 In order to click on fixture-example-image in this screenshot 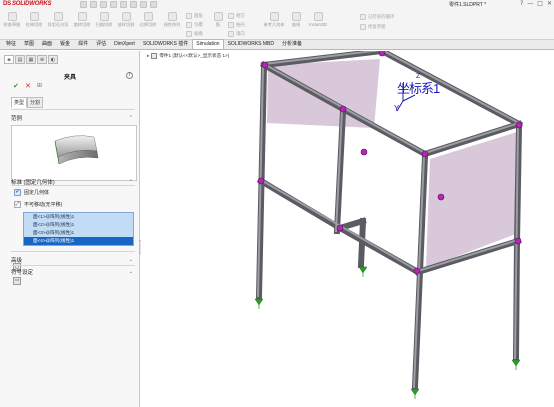, I will do `click(76, 150)`.